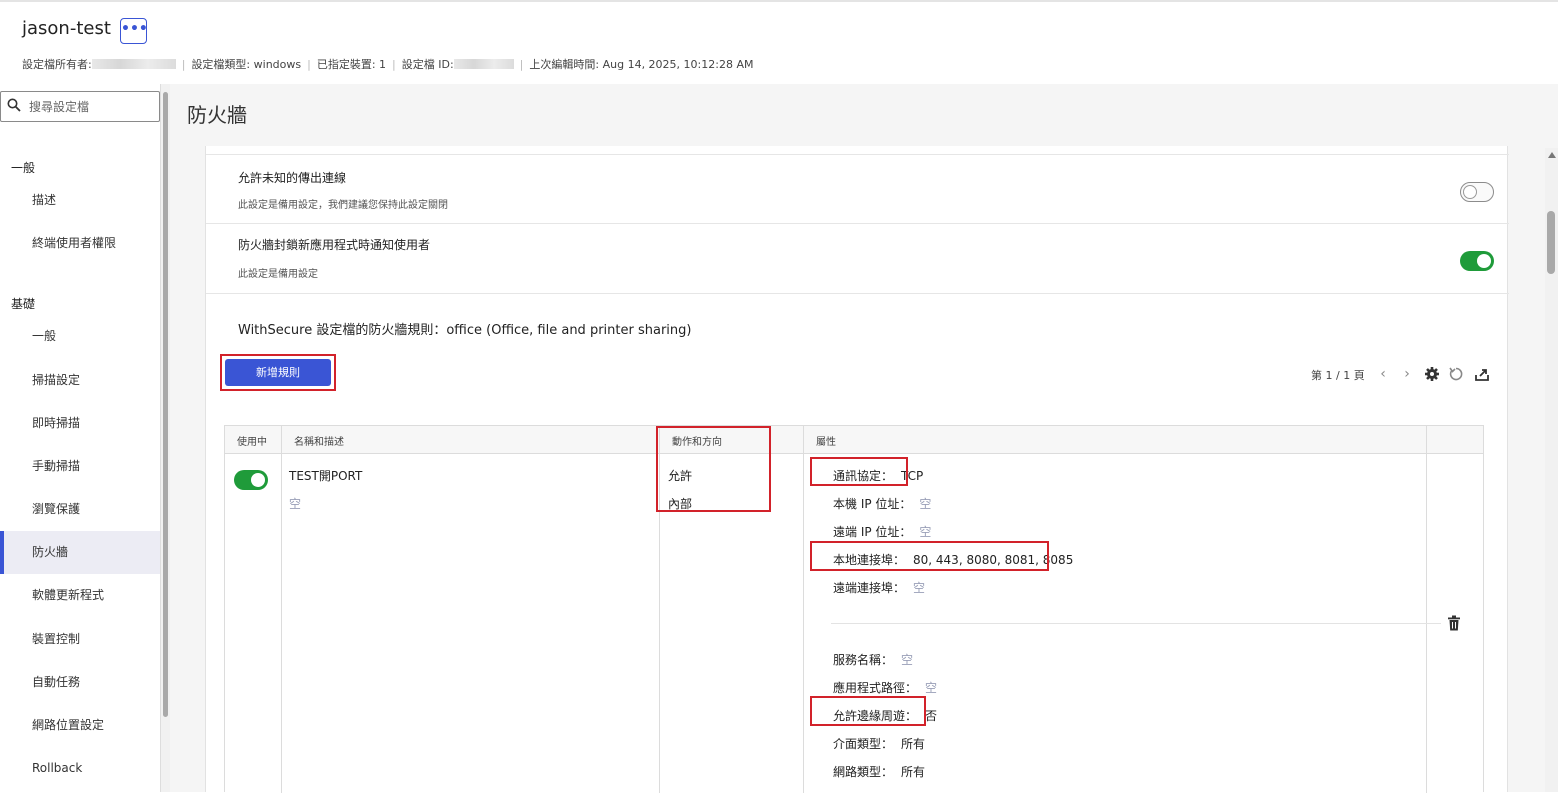 Image resolution: width=1558 pixels, height=793 pixels. What do you see at coordinates (80, 243) in the screenshot?
I see `sidebar-item-end-user-permissions: 終端使用者權限` at bounding box center [80, 243].